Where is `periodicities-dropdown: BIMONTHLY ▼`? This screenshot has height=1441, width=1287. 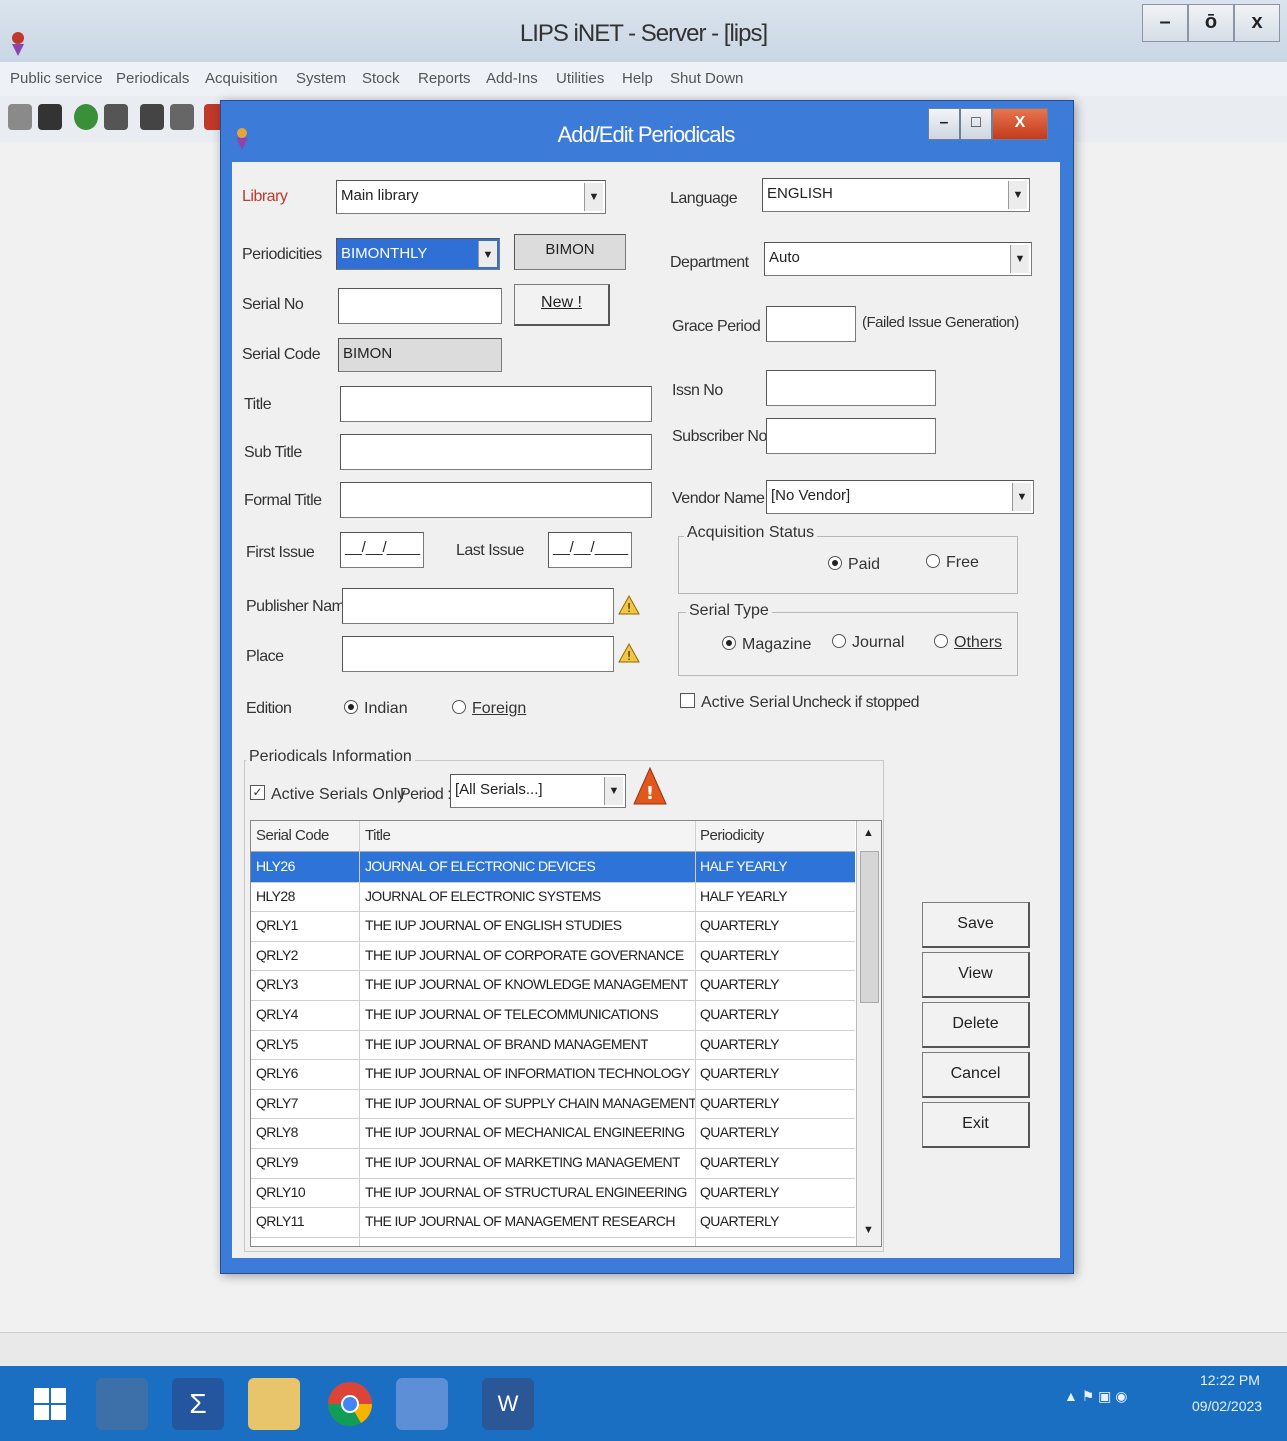
periodicities-dropdown: BIMONTHLY ▼ is located at coordinates (418, 254).